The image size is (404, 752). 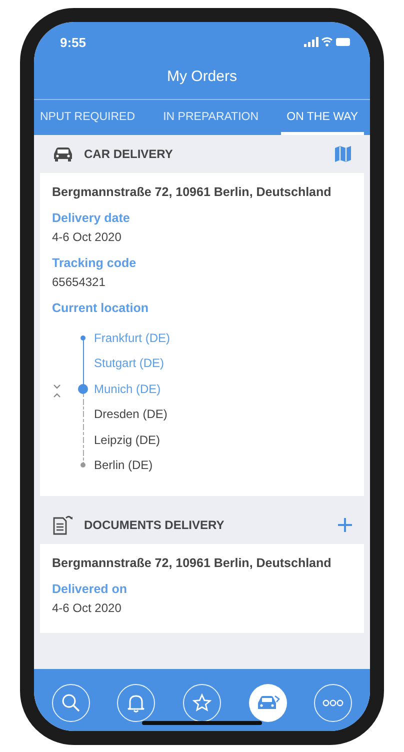 I want to click on field-label: Delivery date, so click(x=91, y=218).